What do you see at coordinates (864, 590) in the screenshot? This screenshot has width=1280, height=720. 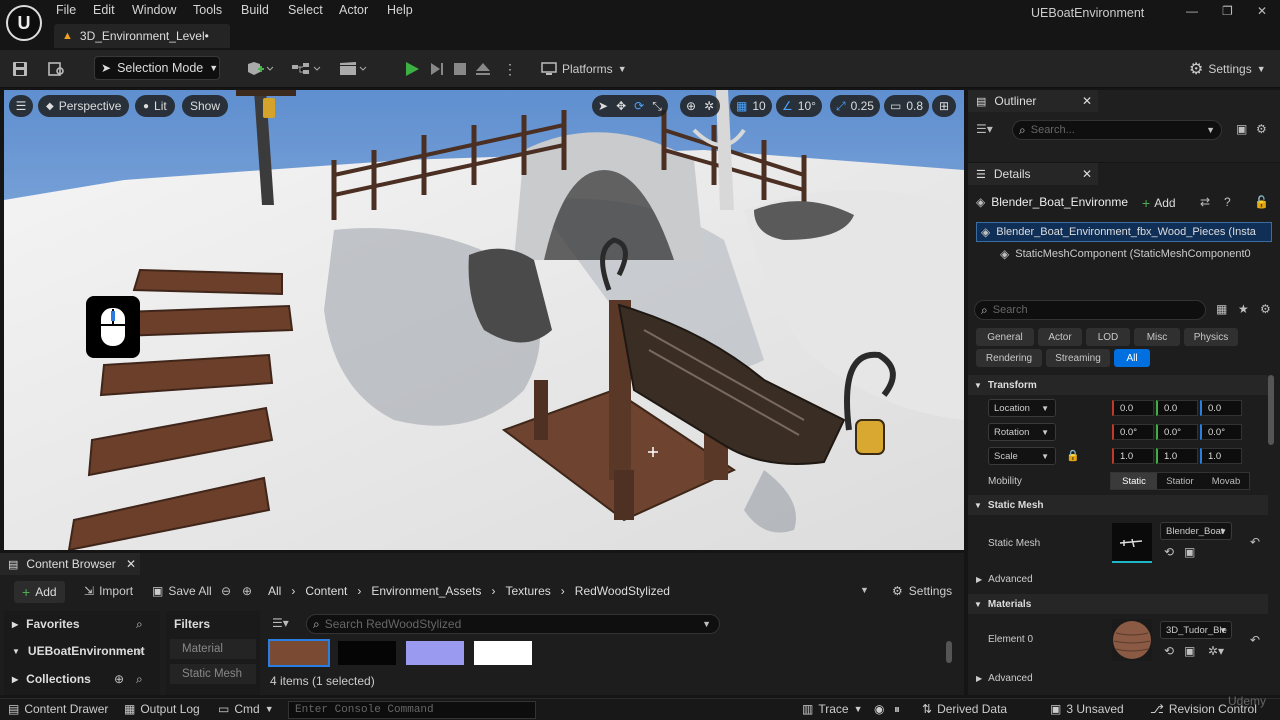 I see `chevron-down-icon: ▼` at bounding box center [864, 590].